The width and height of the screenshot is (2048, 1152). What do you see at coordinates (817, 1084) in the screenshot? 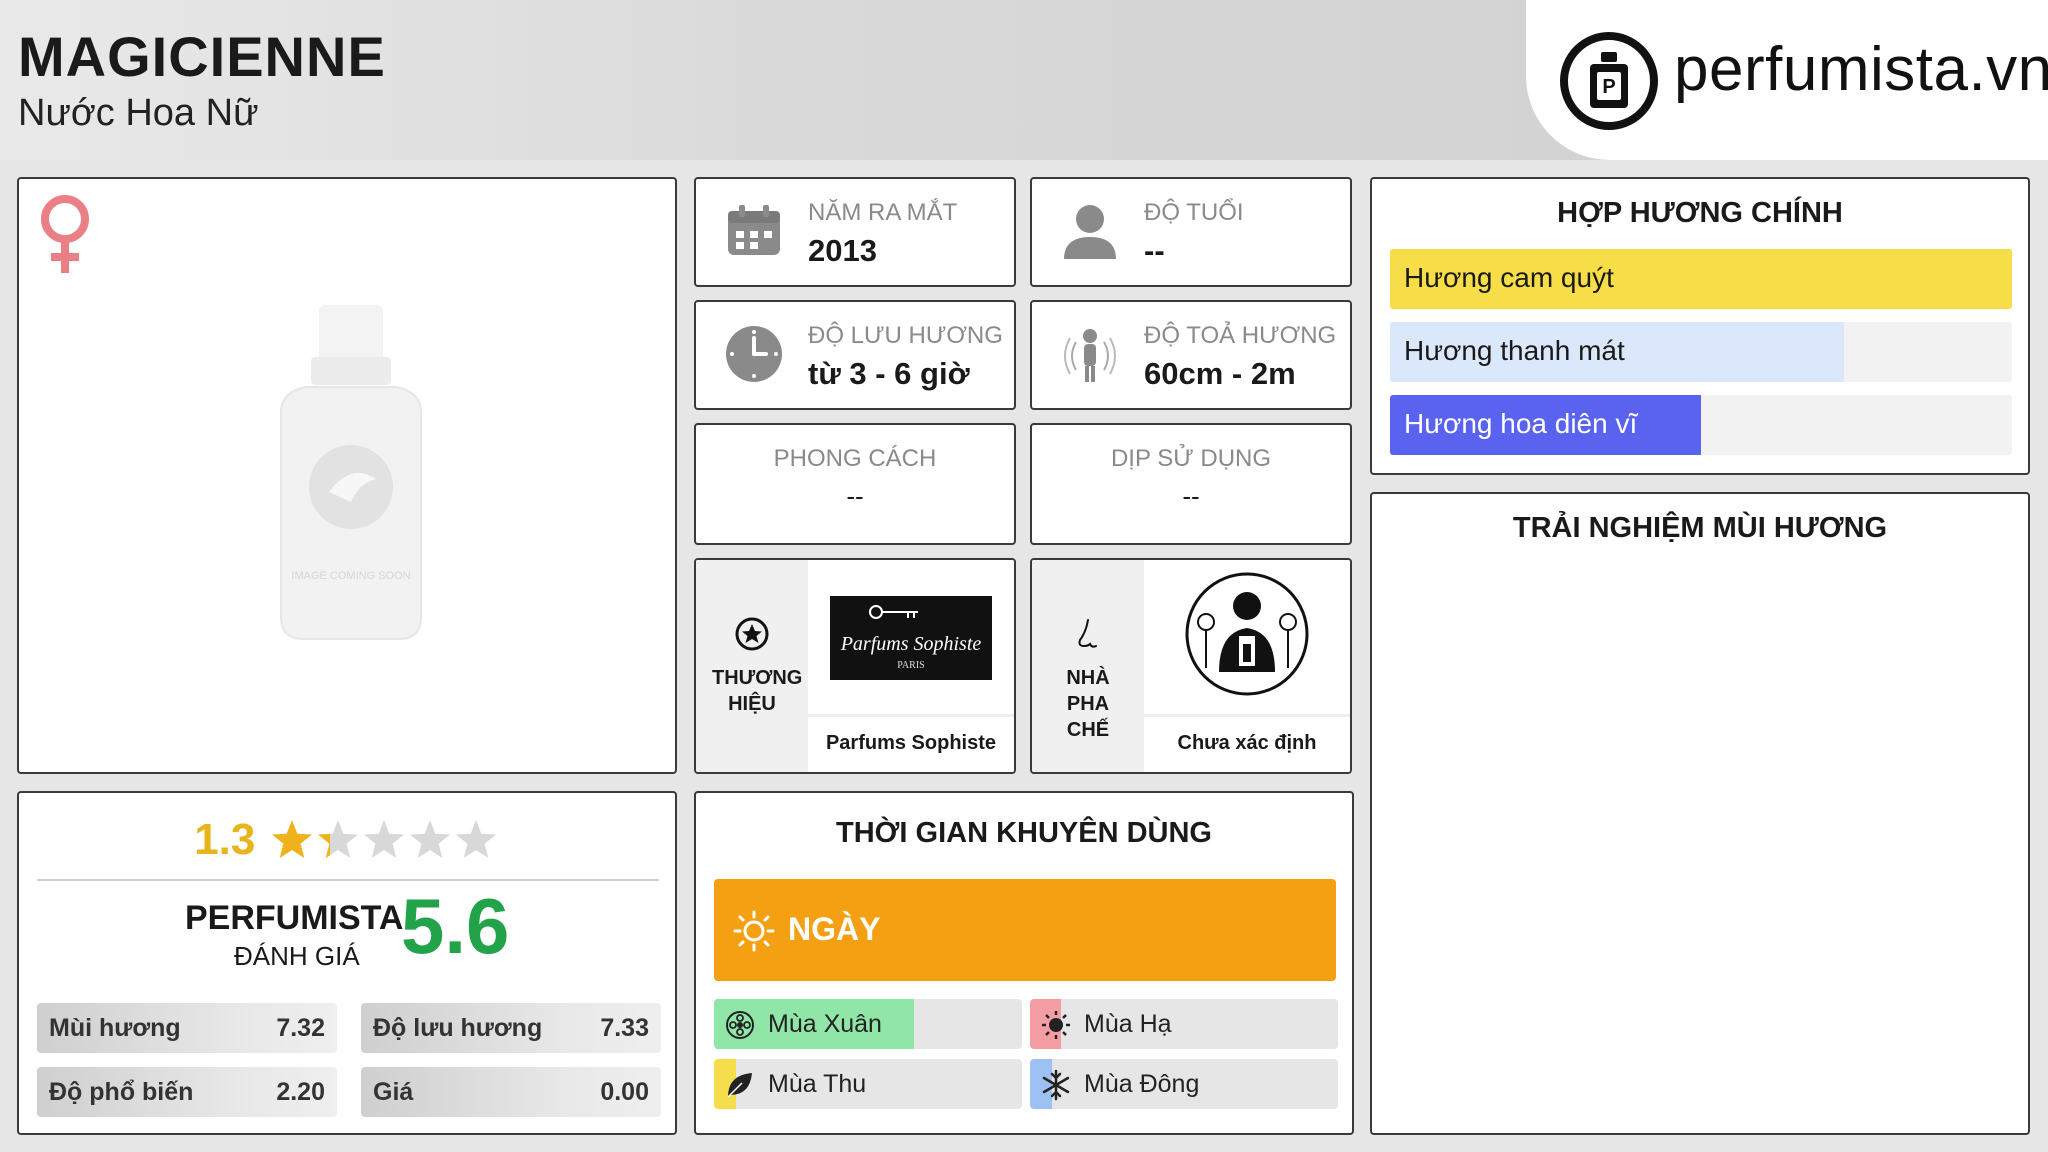
I see `season-label: Mùa Thu` at bounding box center [817, 1084].